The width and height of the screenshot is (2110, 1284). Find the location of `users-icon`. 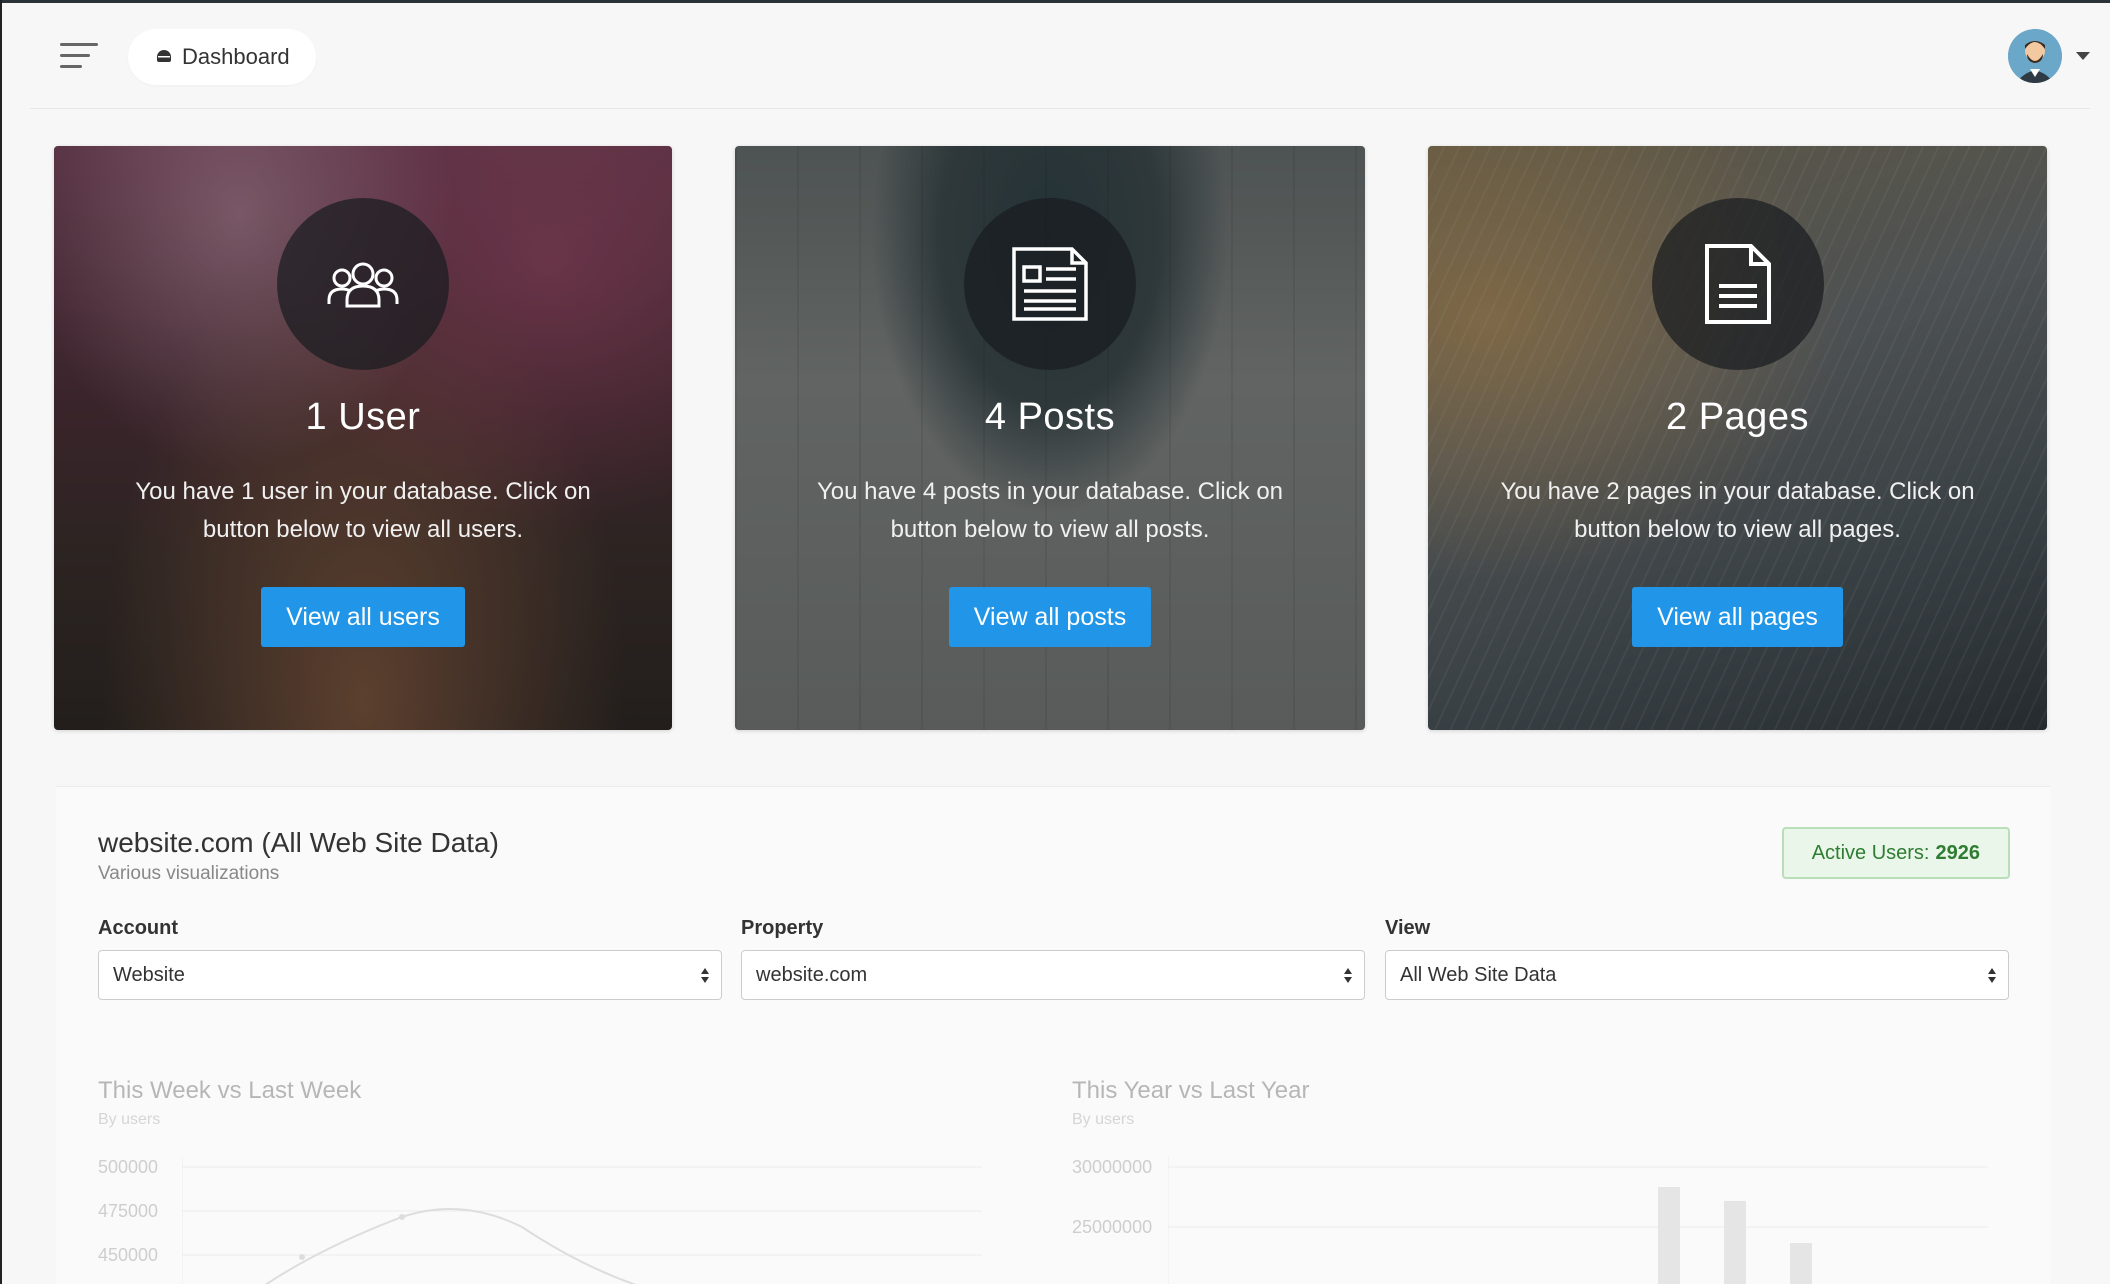

users-icon is located at coordinates (363, 285).